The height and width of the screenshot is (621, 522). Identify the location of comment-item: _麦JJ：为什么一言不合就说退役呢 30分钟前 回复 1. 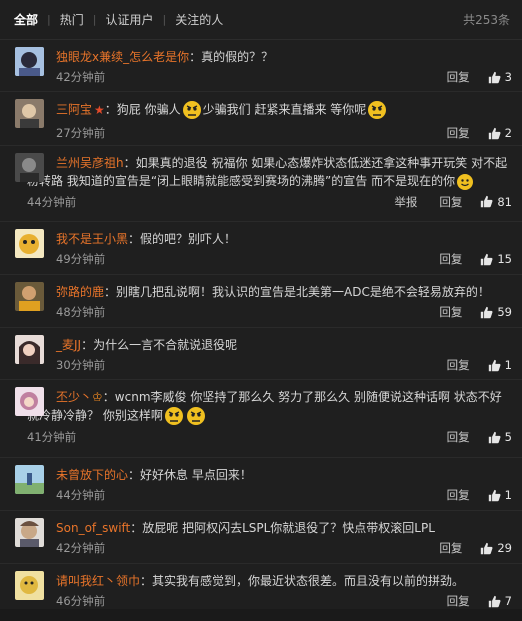
(261, 354).